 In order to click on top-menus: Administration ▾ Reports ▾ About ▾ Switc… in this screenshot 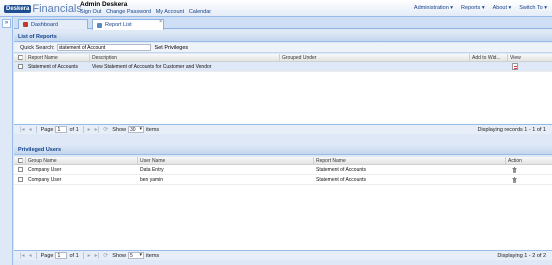, I will do `click(476, 8)`.